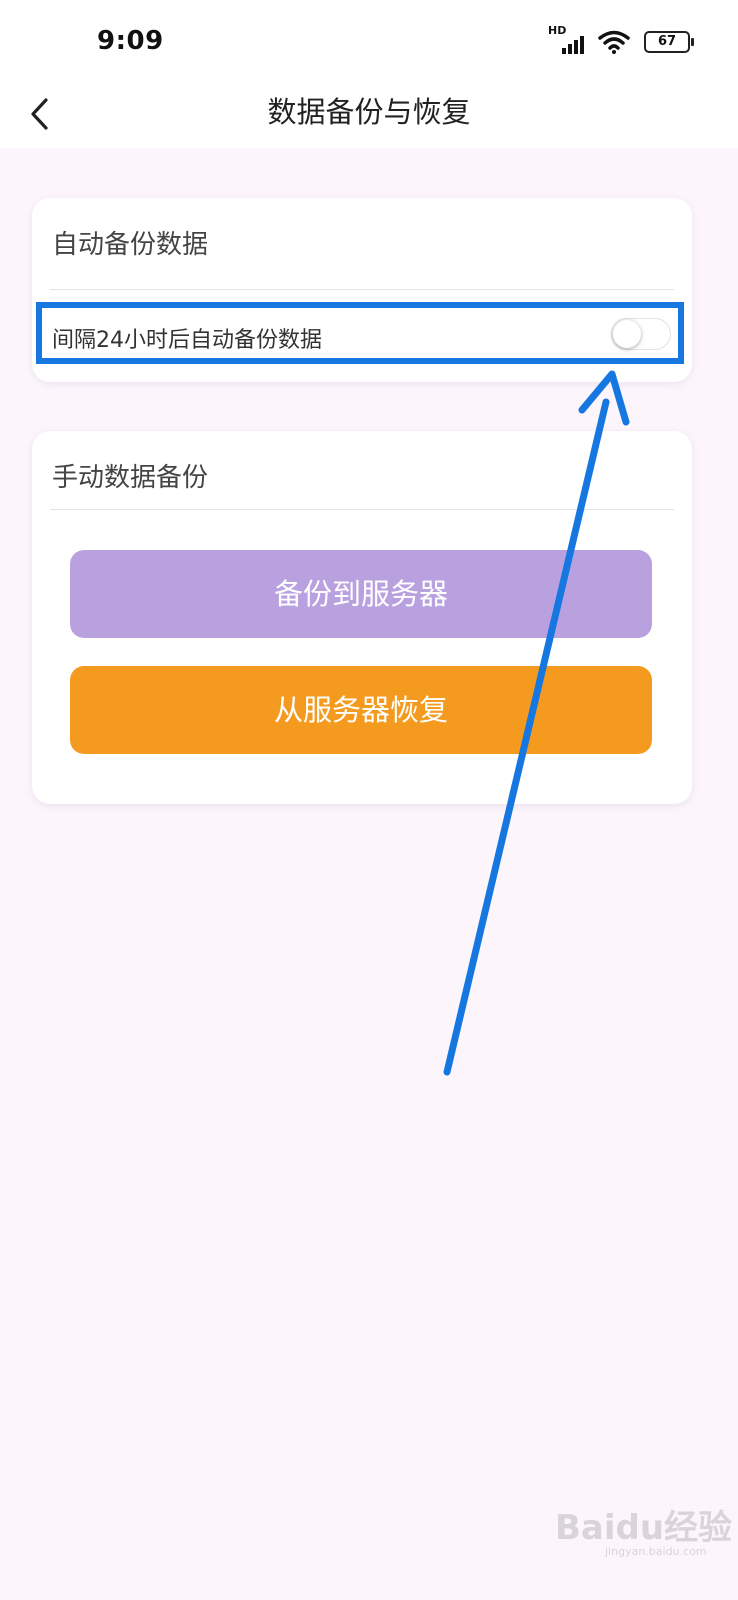 This screenshot has height=1600, width=738. I want to click on status-icons: HD 67, so click(621, 40).